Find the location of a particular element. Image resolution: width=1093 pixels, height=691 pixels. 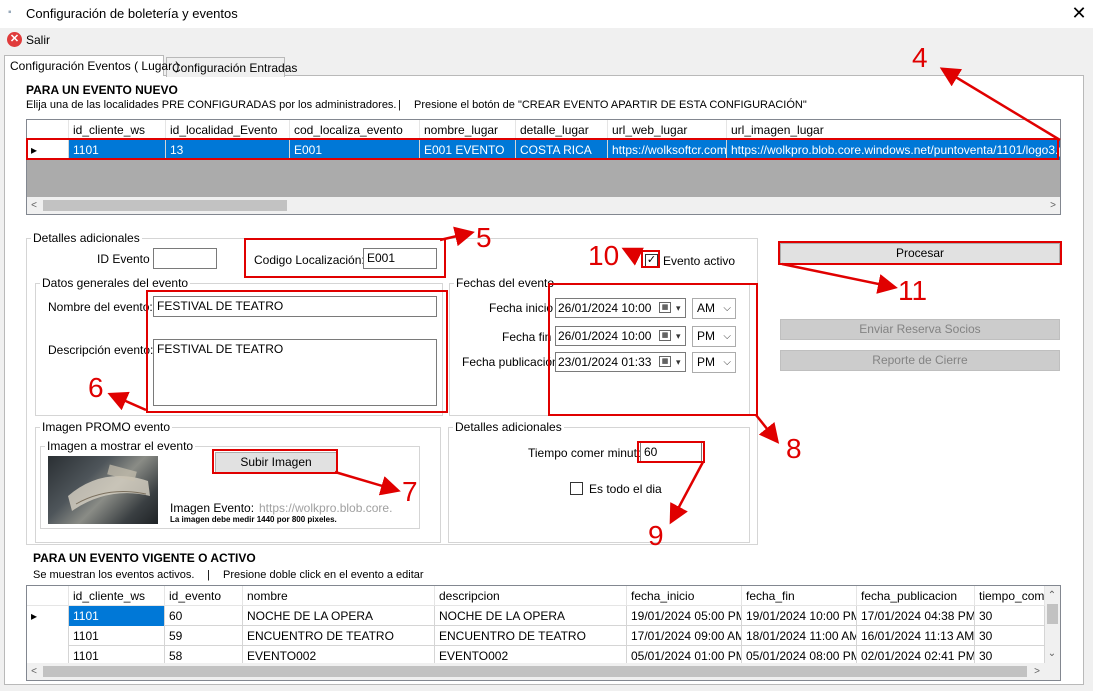

annotation-label-9: 9 is located at coordinates (656, 535).